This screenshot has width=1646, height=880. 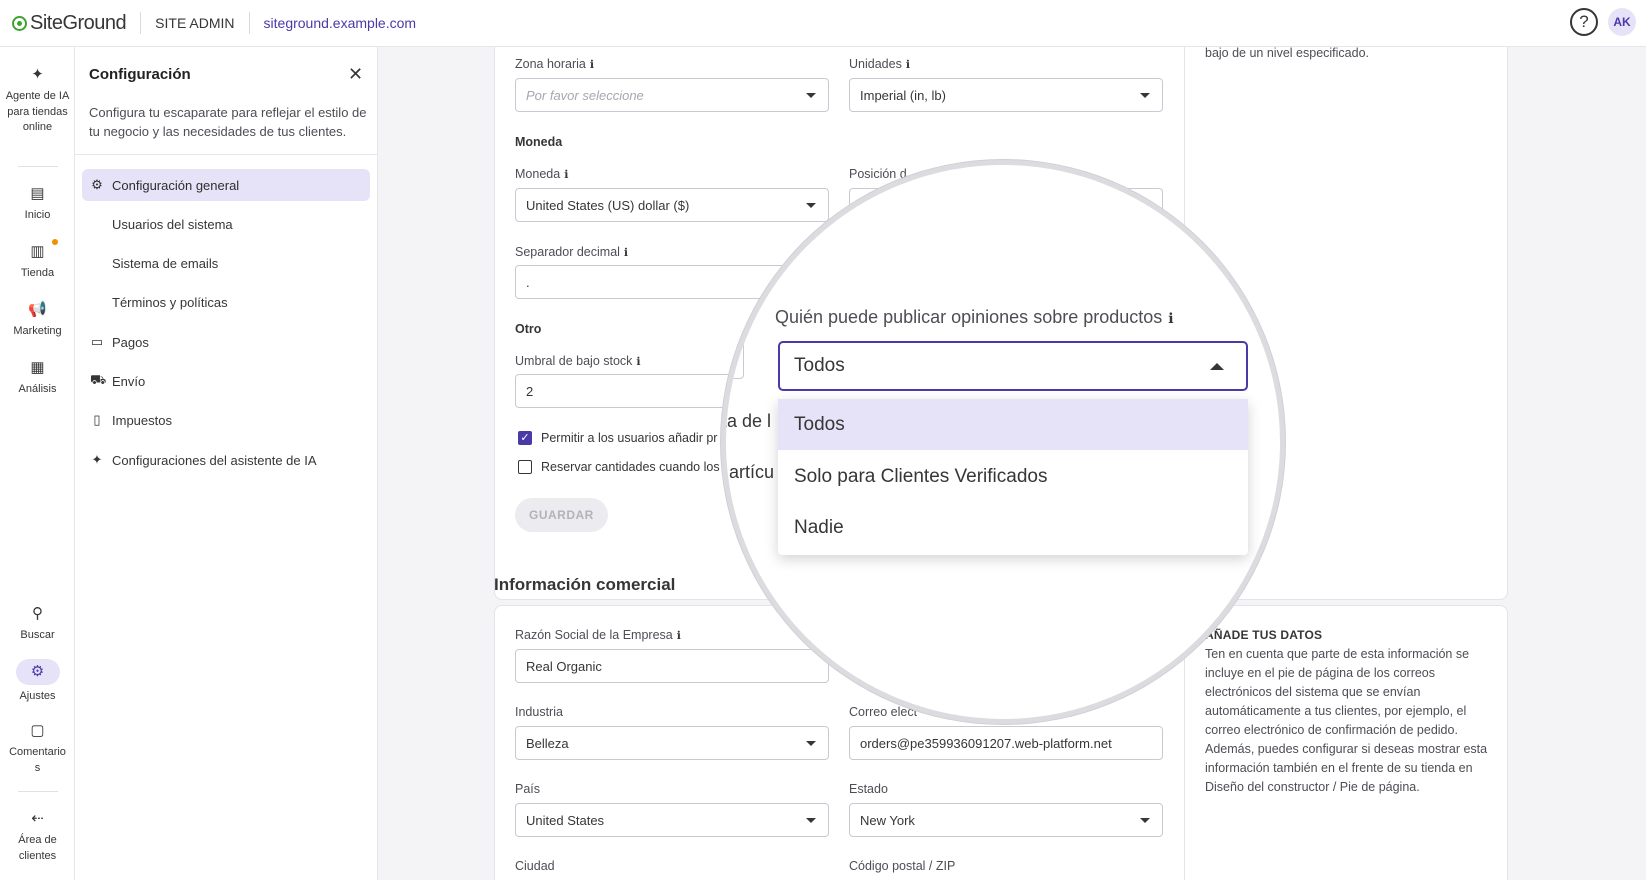 What do you see at coordinates (37, 730) in the screenshot?
I see `comment-icon: ▢` at bounding box center [37, 730].